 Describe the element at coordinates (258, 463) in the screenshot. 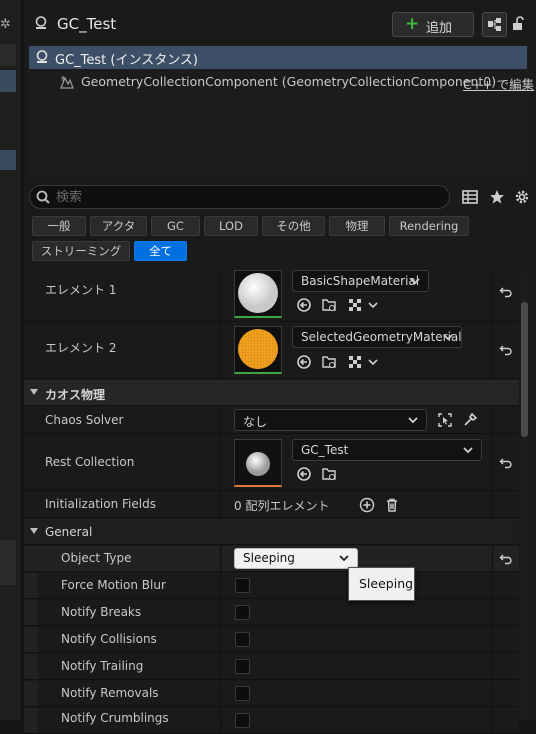

I see `asset-thumbnail` at that location.